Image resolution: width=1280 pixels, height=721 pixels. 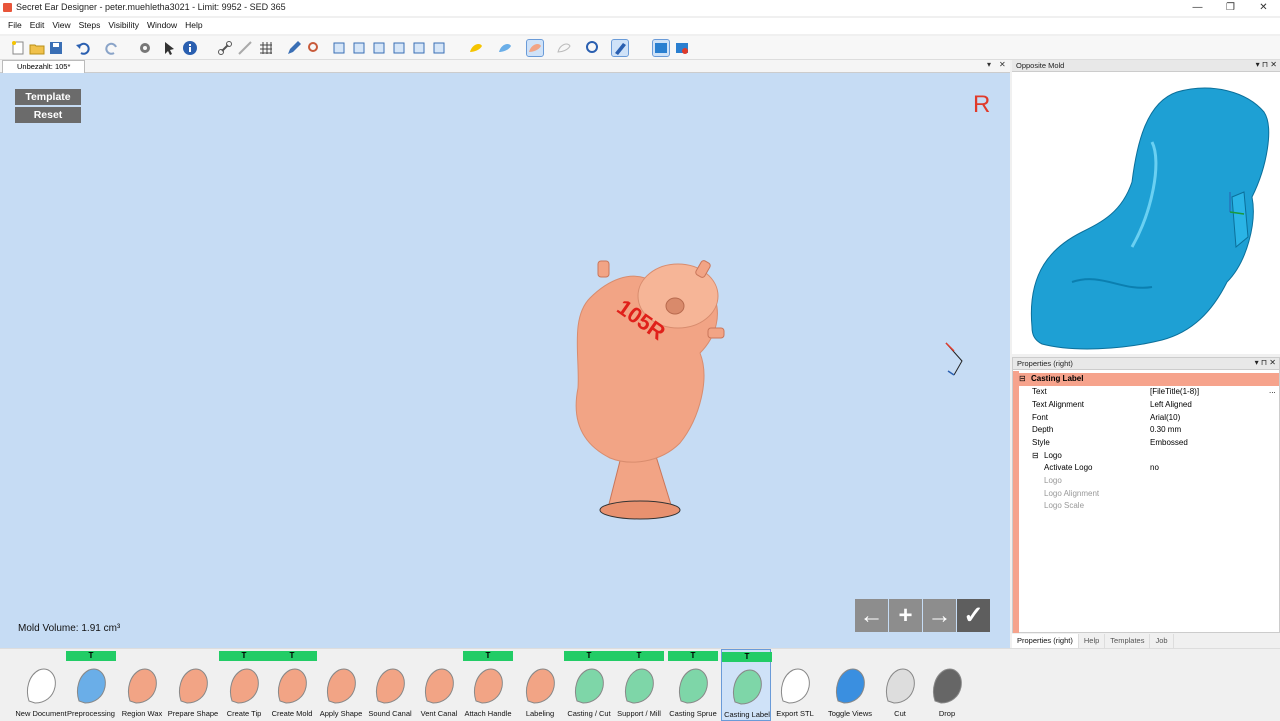 I want to click on menu-view: View, so click(x=61, y=26).